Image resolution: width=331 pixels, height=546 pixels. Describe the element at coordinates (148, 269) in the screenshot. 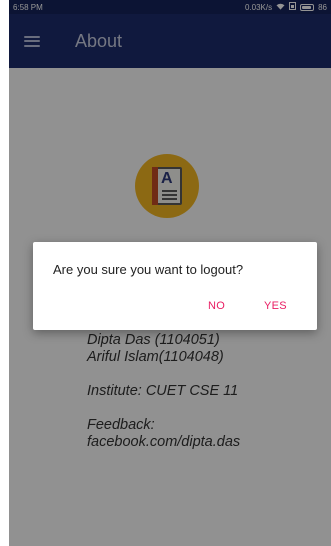

I see `dialog-message: Are you sure you want to logout?` at that location.